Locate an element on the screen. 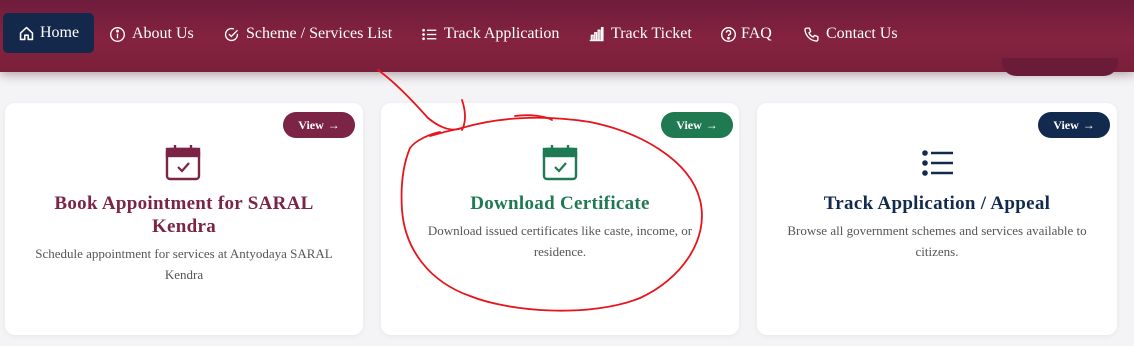 The height and width of the screenshot is (346, 1134). nav-track-ticket: Track Ticket is located at coordinates (640, 34).